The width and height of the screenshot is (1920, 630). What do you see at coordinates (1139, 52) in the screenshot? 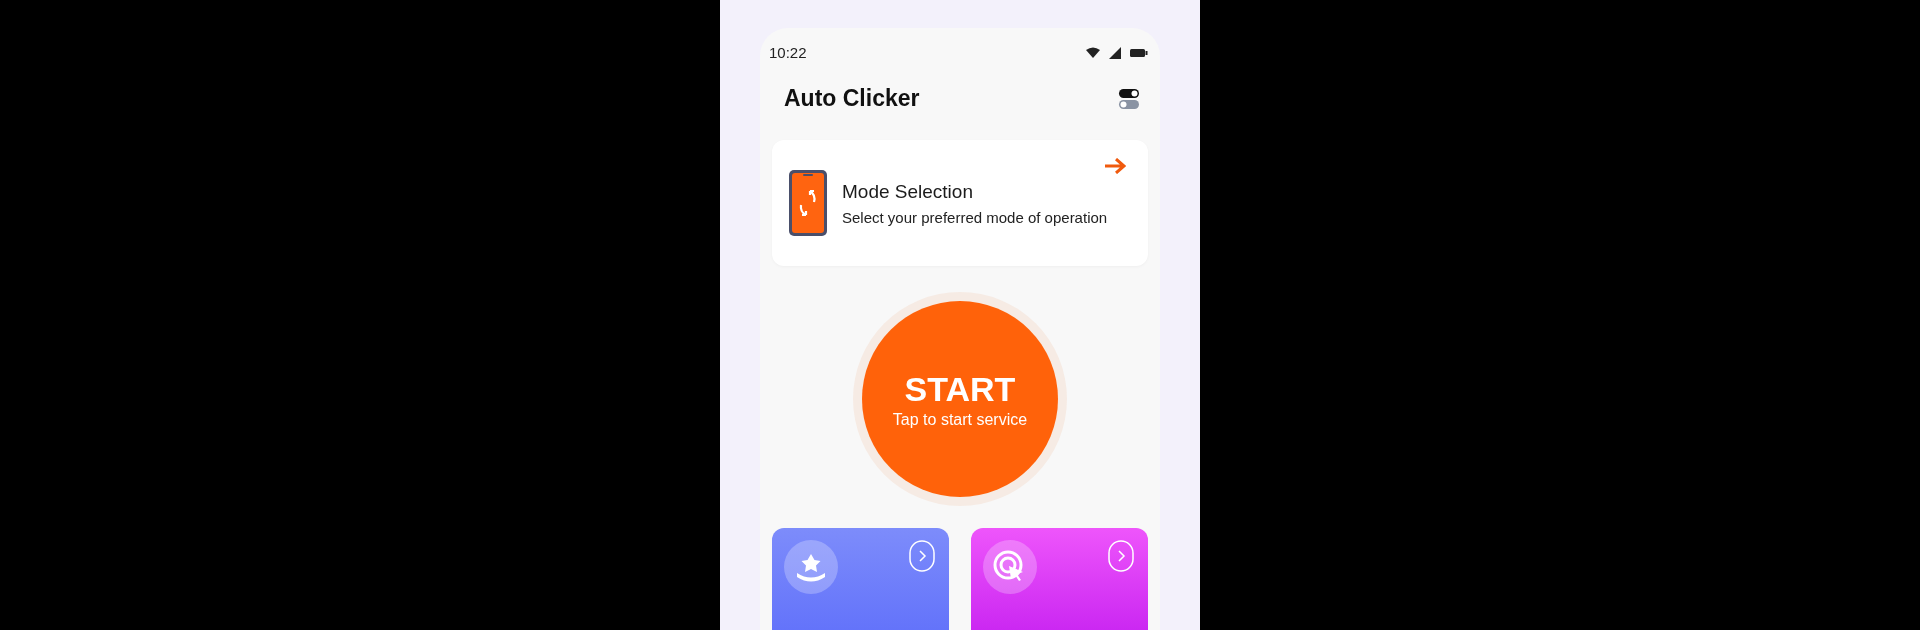
I see `battery-icon` at bounding box center [1139, 52].